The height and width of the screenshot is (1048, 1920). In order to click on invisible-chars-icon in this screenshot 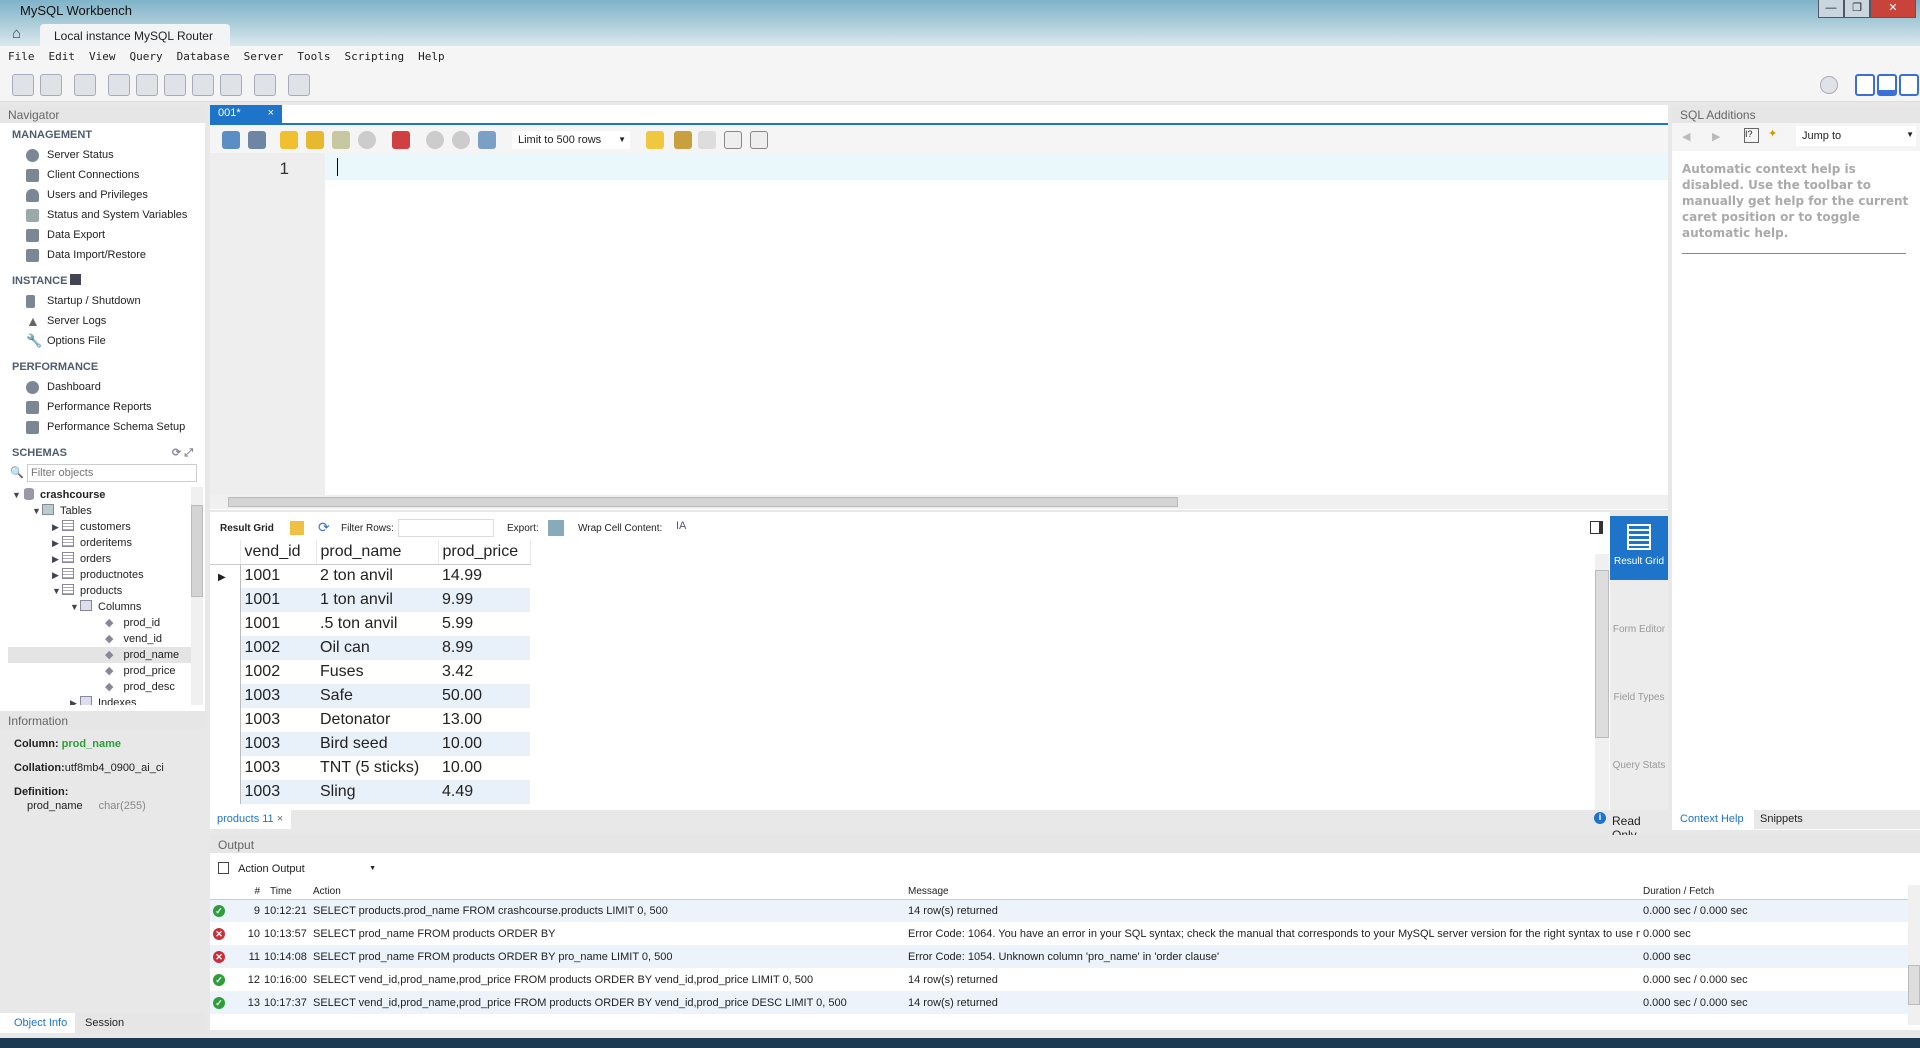, I will do `click(733, 140)`.